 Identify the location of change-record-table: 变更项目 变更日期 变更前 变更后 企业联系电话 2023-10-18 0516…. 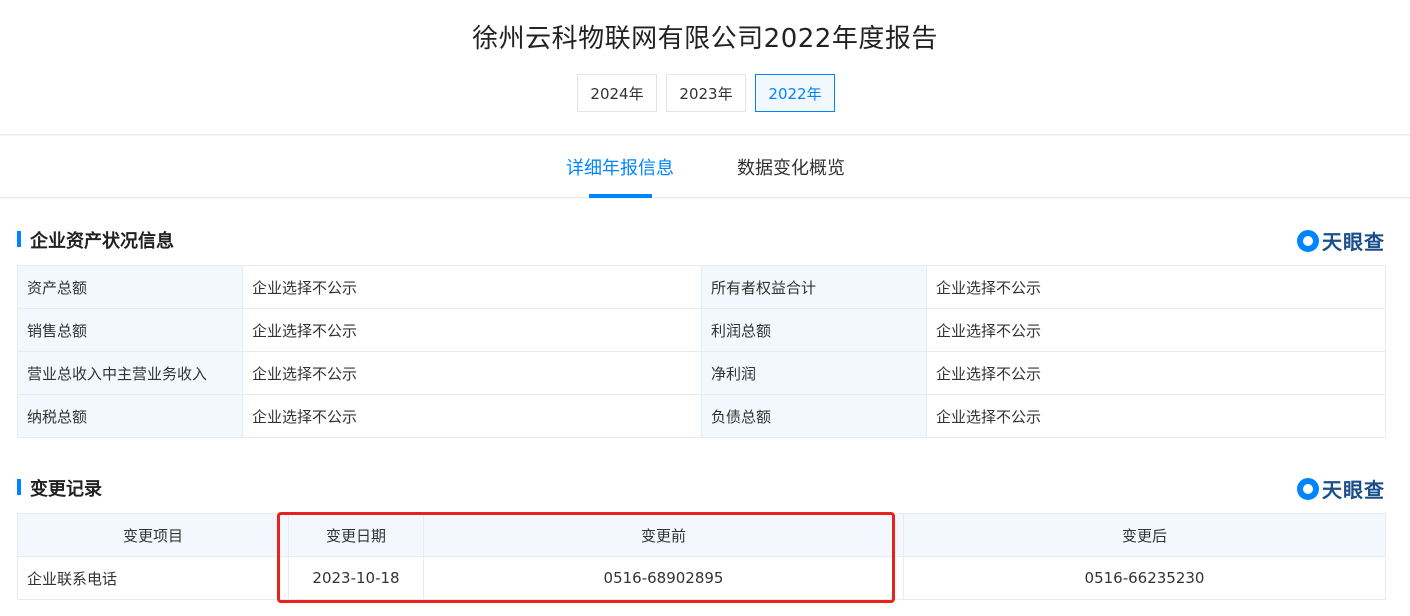
(701, 556).